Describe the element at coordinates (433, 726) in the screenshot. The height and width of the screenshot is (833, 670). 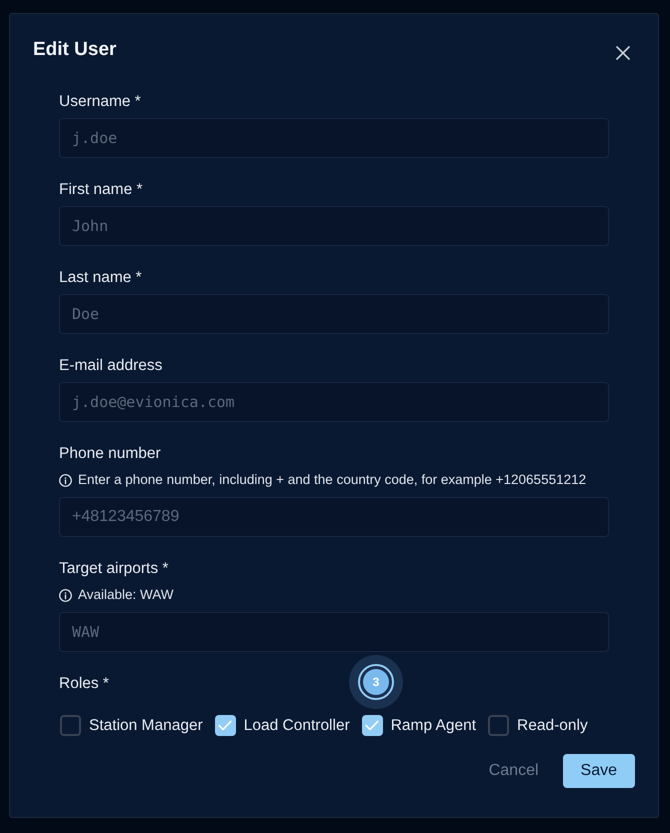
I see `checkbox-label: Ramp Agent` at that location.